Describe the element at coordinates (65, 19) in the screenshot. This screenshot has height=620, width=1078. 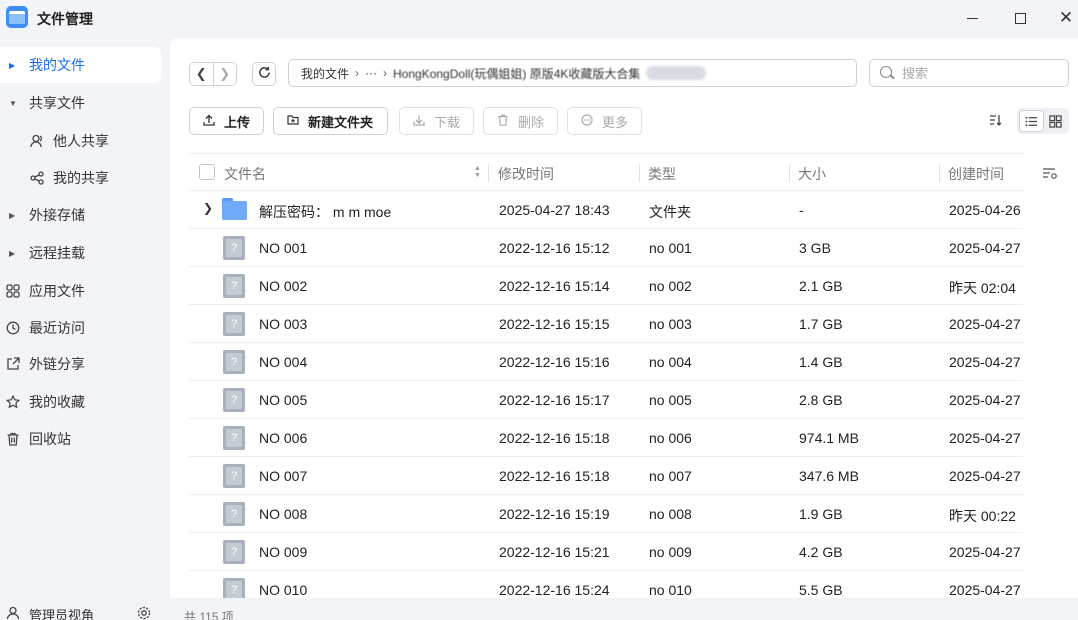
I see `window-title: 文件管理` at that location.